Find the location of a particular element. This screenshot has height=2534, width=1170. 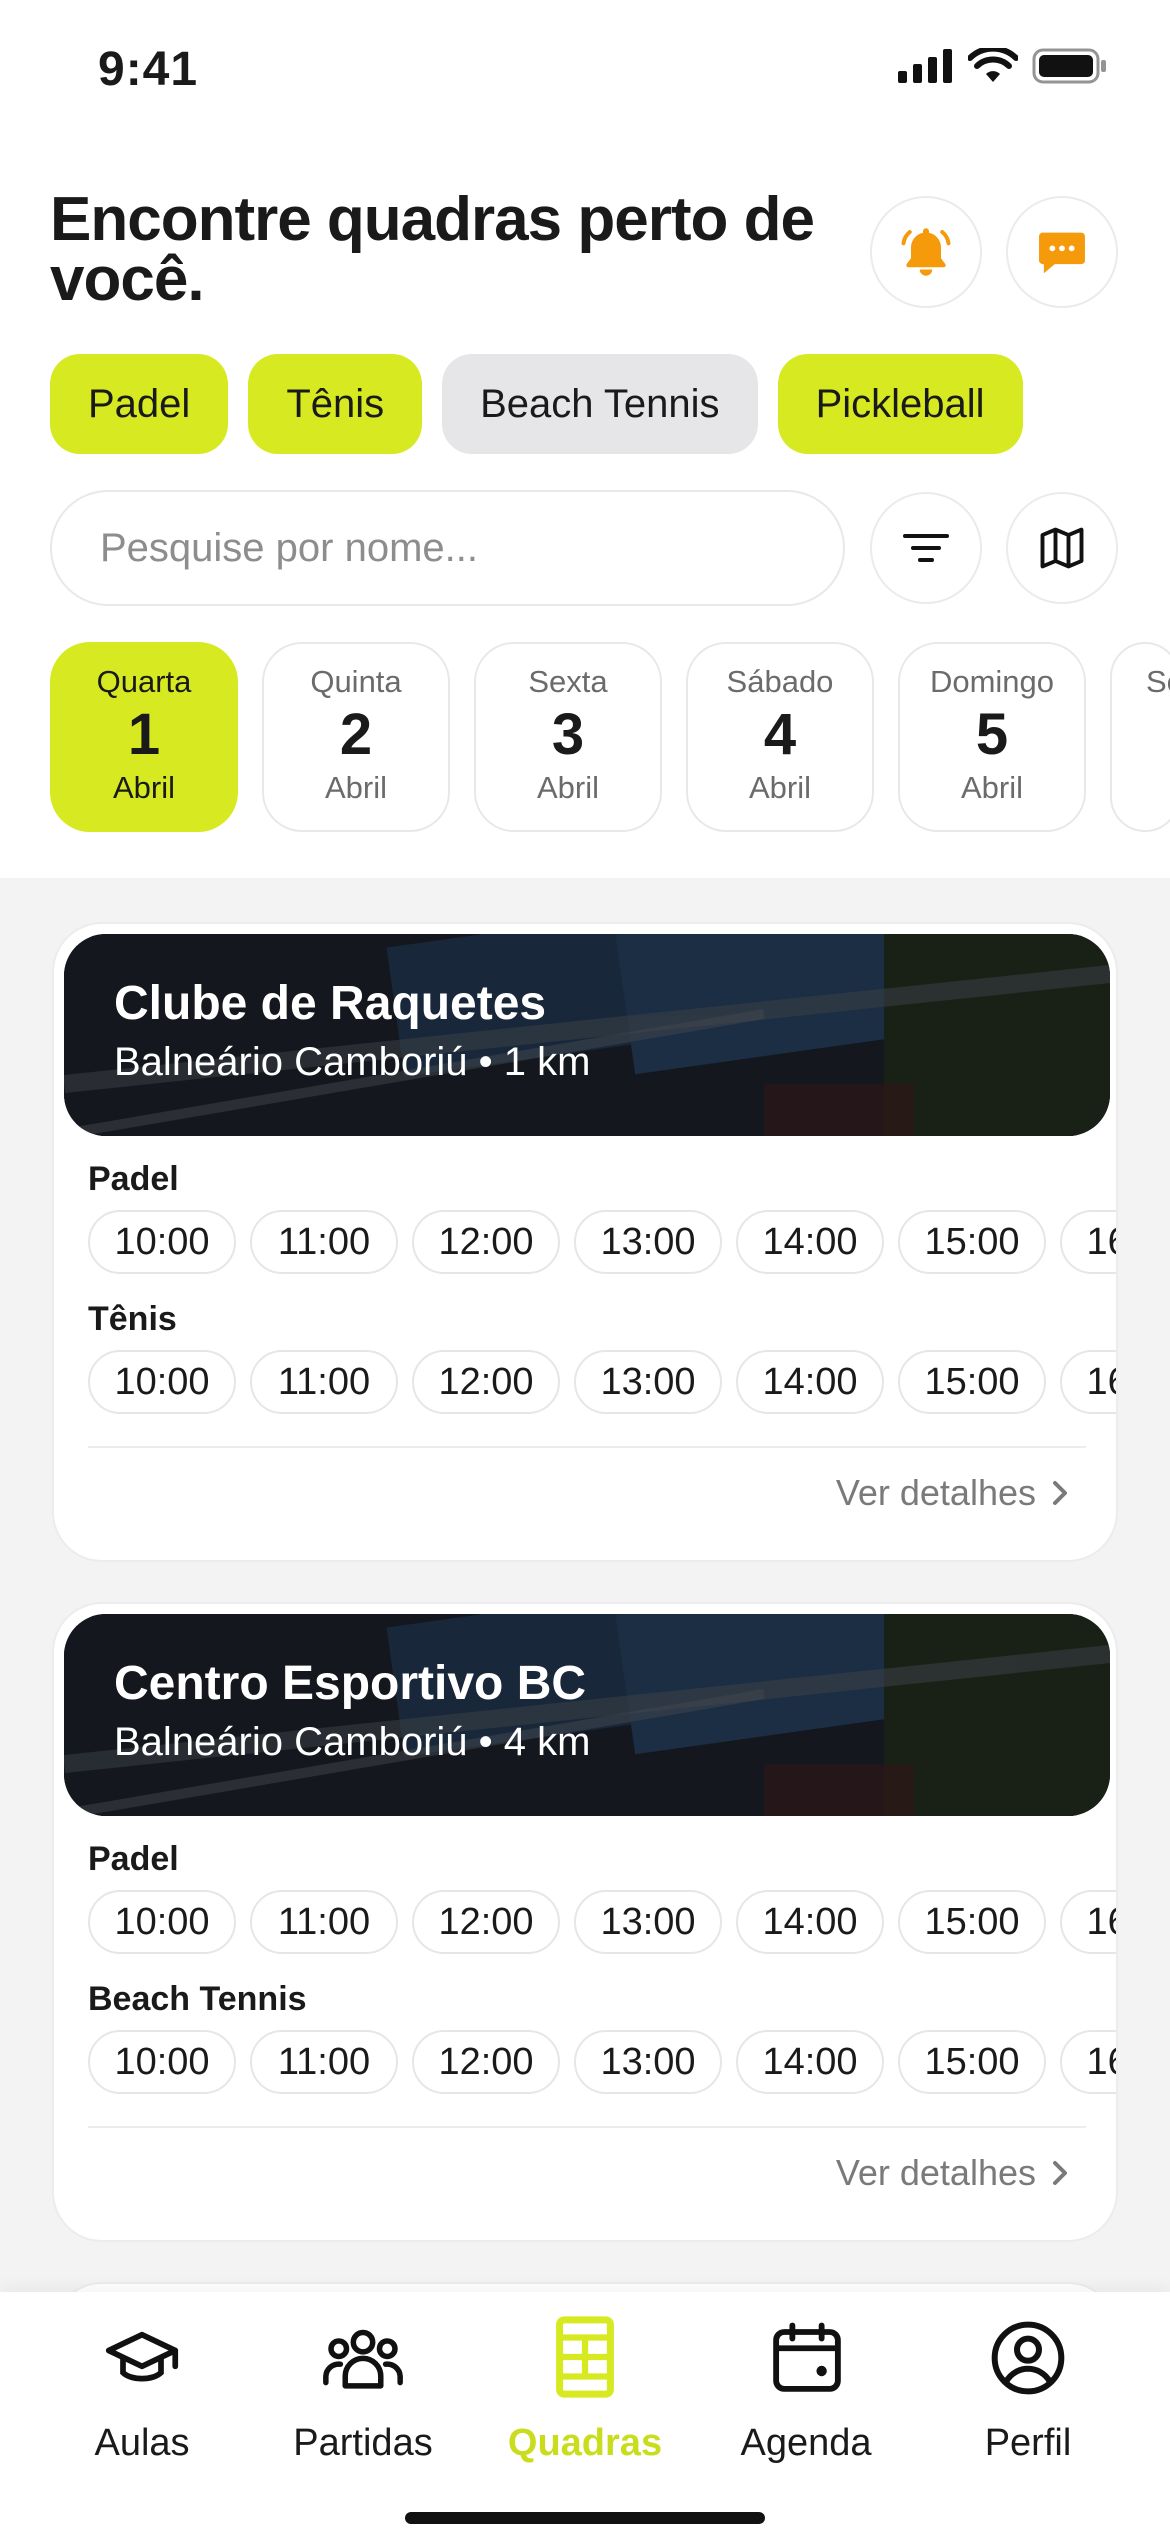

club-name: Centro Esportivo BC is located at coordinates (350, 1683).